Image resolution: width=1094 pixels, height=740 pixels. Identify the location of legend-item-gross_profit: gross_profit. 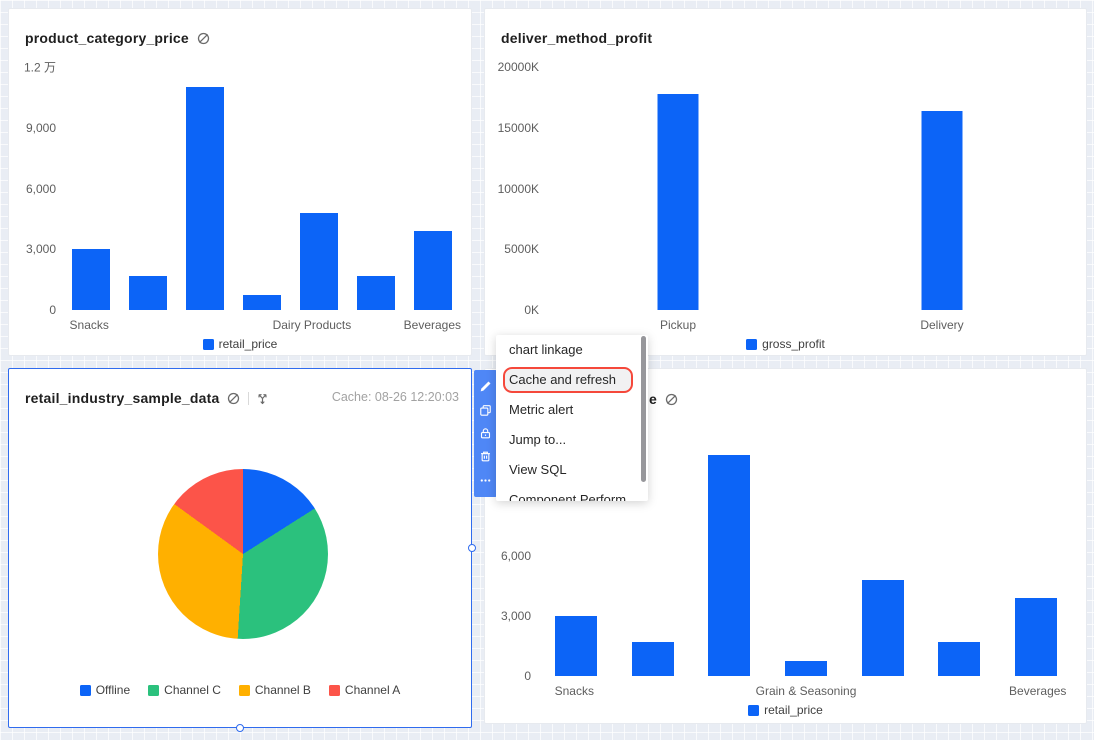
(785, 344).